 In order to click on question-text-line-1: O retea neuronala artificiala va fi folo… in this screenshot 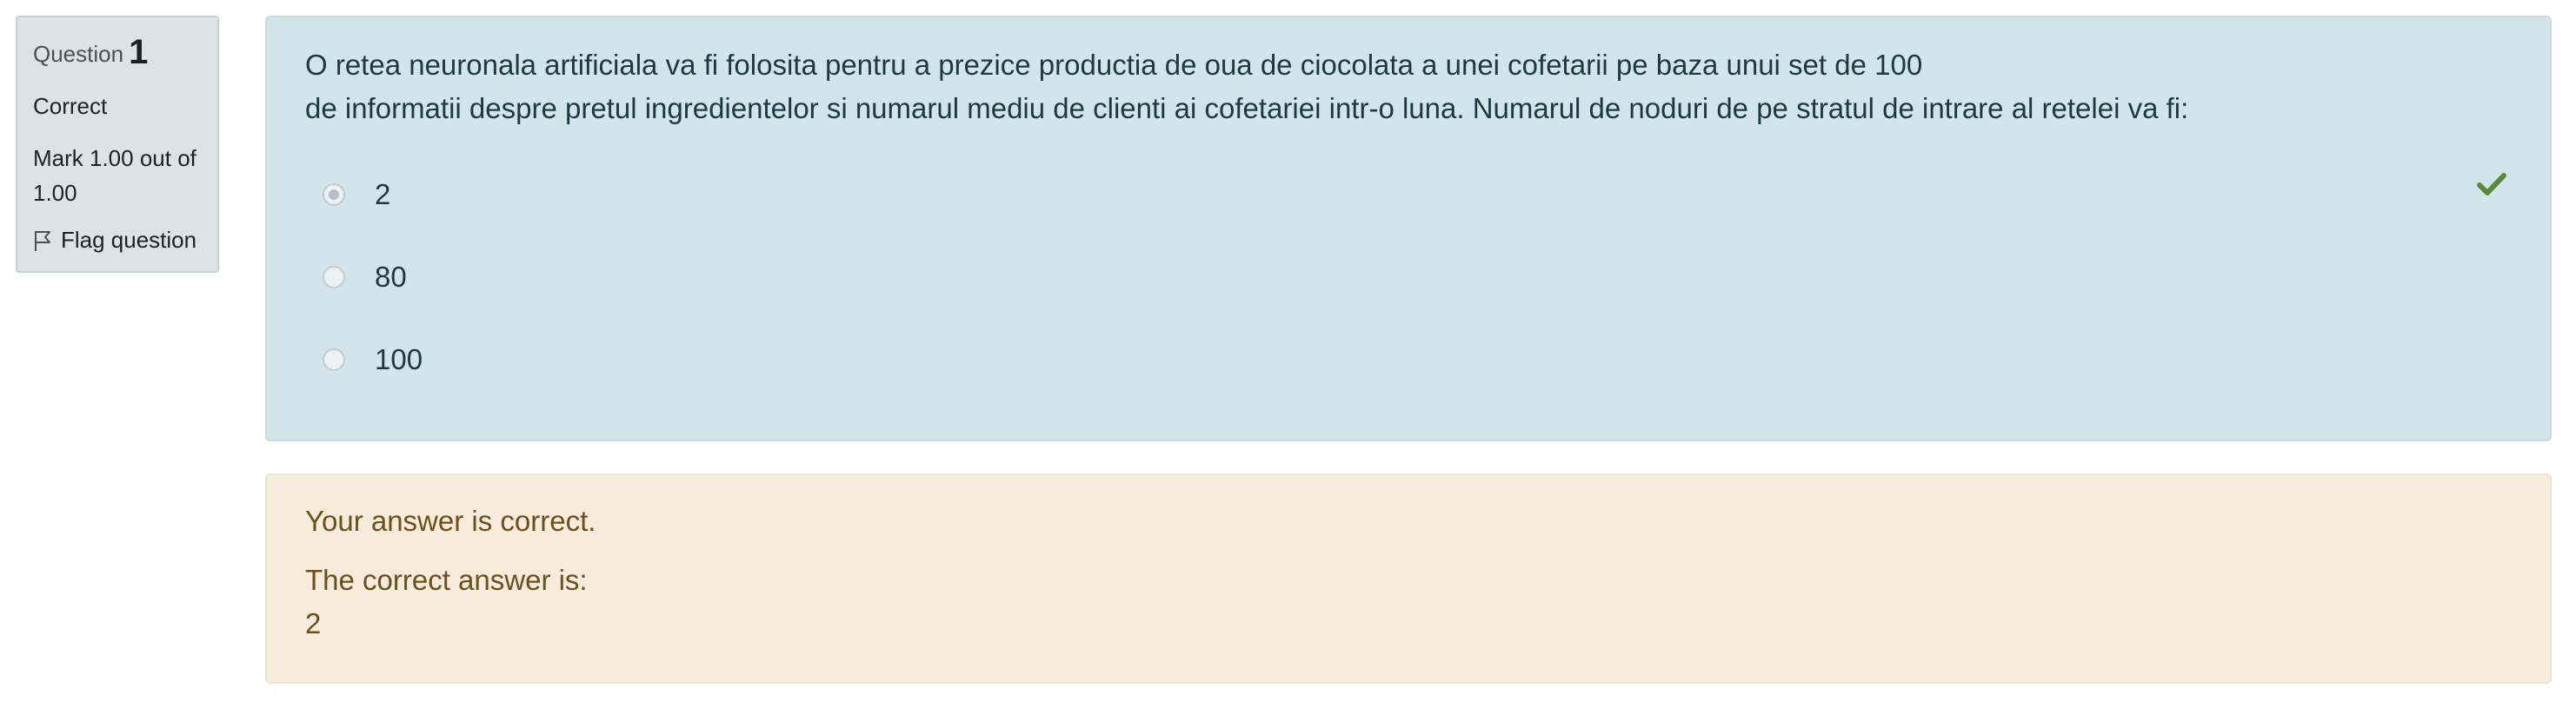, I will do `click(1114, 65)`.